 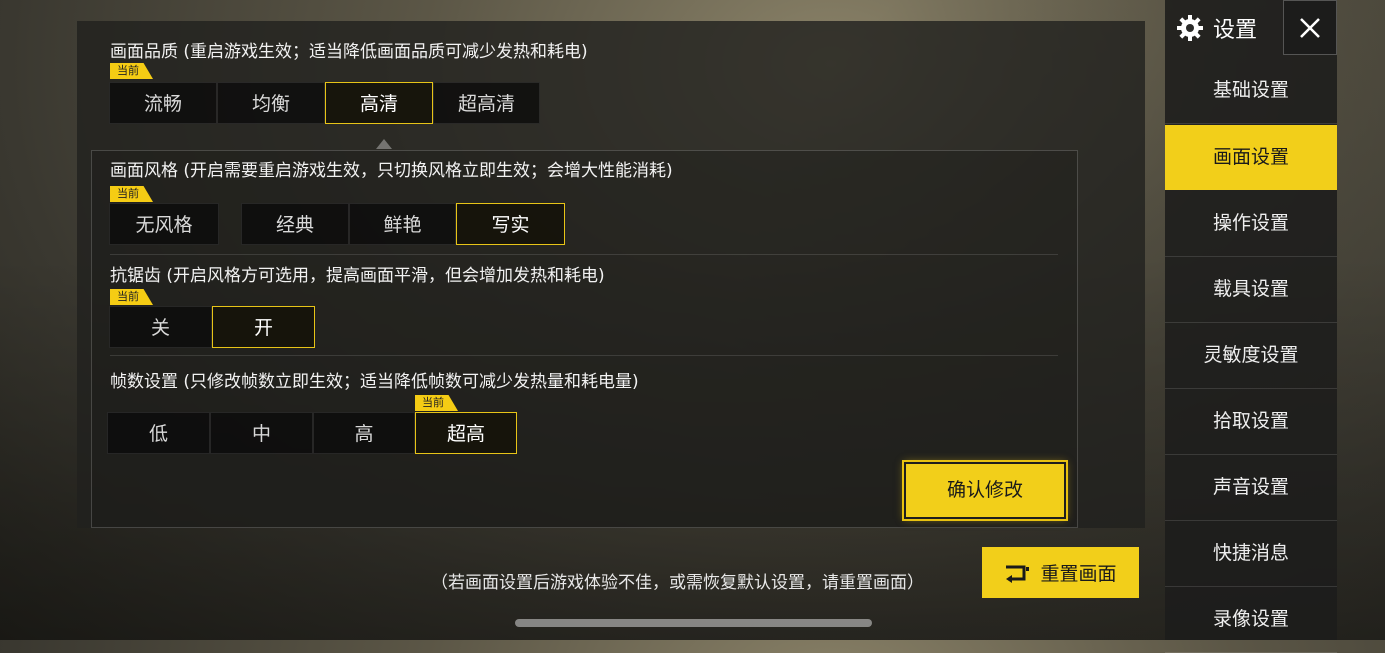 I want to click on confirm-button: 确认修改, so click(x=985, y=490).